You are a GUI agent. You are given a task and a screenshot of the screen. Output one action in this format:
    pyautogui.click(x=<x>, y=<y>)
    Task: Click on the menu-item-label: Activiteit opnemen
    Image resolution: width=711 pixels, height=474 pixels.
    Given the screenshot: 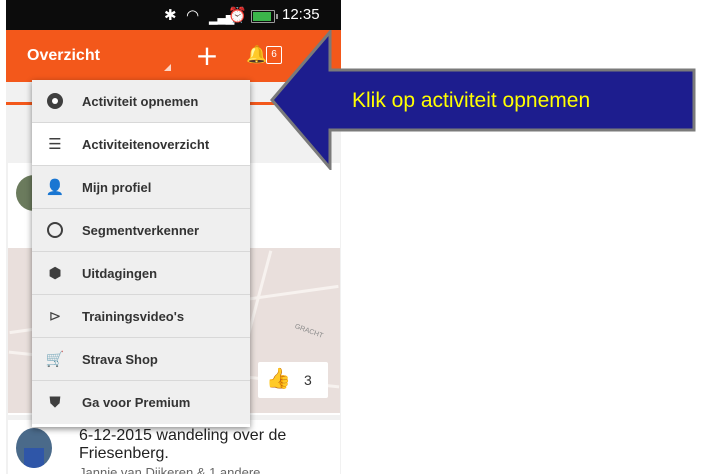 What is the action you would take?
    pyautogui.click(x=140, y=101)
    